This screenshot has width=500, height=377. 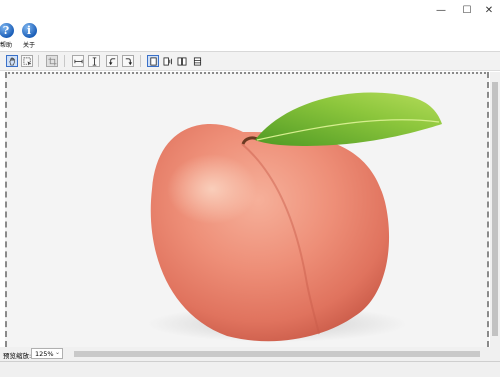 I want to click on help-icon: ?, so click(x=7, y=30).